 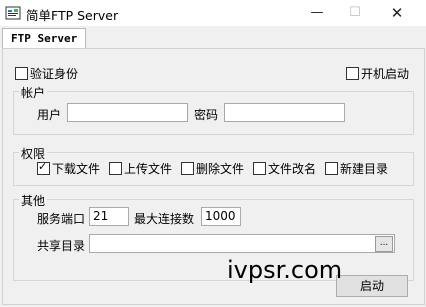 What do you see at coordinates (355, 13) in the screenshot?
I see `maximize-button: ☐` at bounding box center [355, 13].